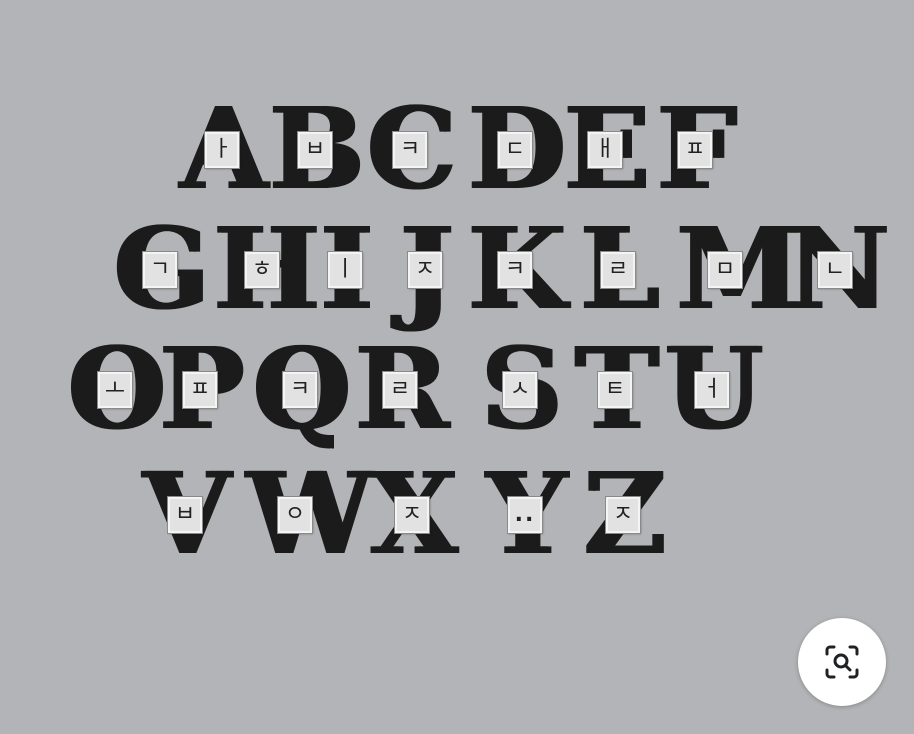  I want to click on glyph-cell-m: M ㅁ, so click(737, 270).